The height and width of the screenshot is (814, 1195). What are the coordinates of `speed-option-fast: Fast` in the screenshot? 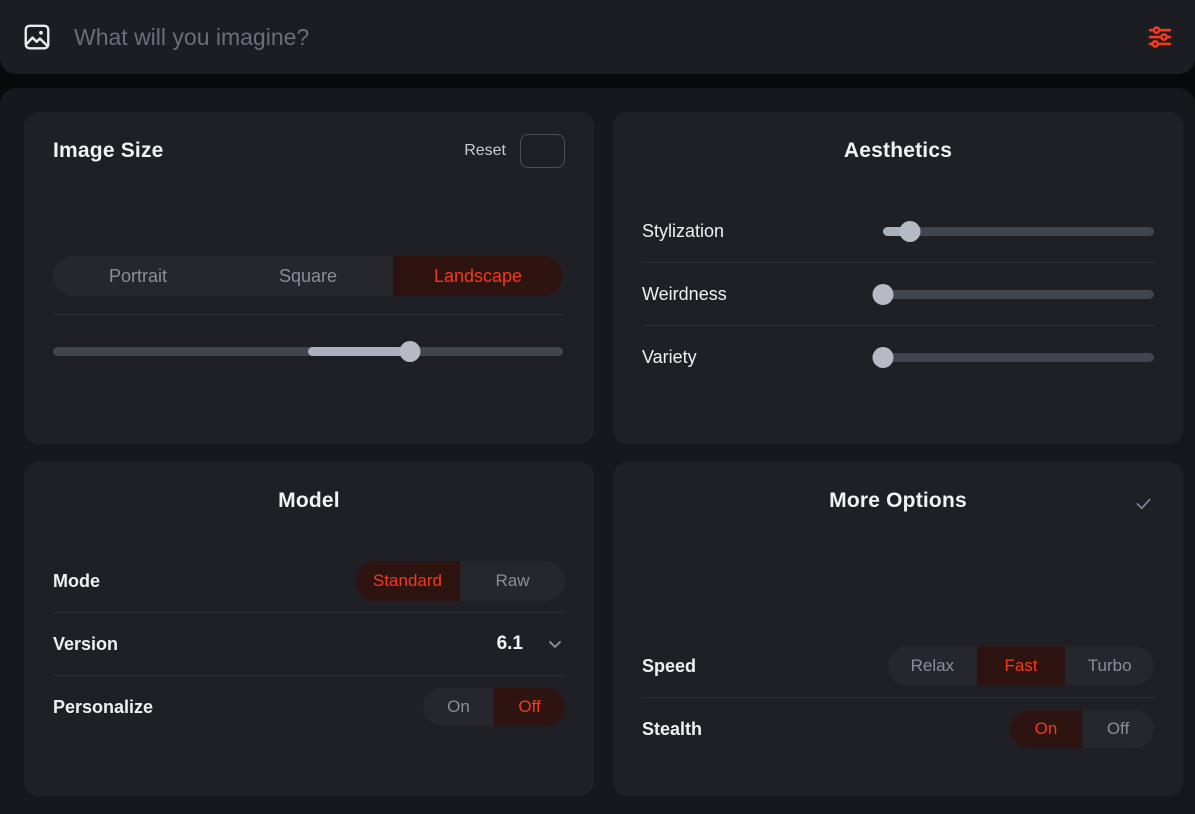 It's located at (1021, 666).